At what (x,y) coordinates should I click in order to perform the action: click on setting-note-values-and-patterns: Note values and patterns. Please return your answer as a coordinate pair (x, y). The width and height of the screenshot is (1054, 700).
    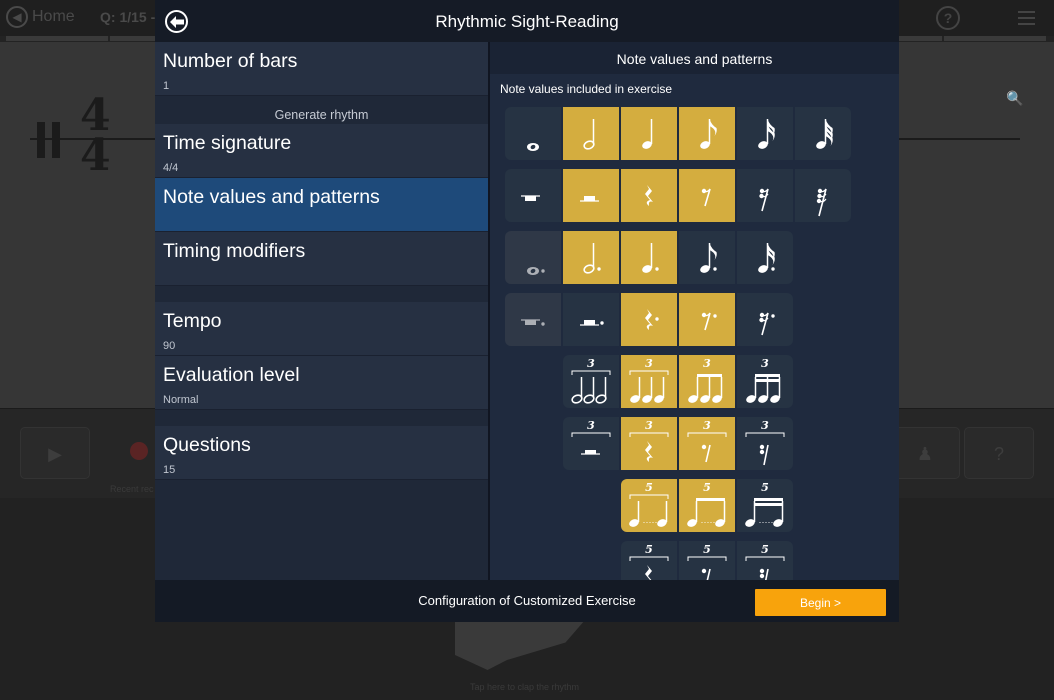
    Looking at the image, I should click on (321, 205).